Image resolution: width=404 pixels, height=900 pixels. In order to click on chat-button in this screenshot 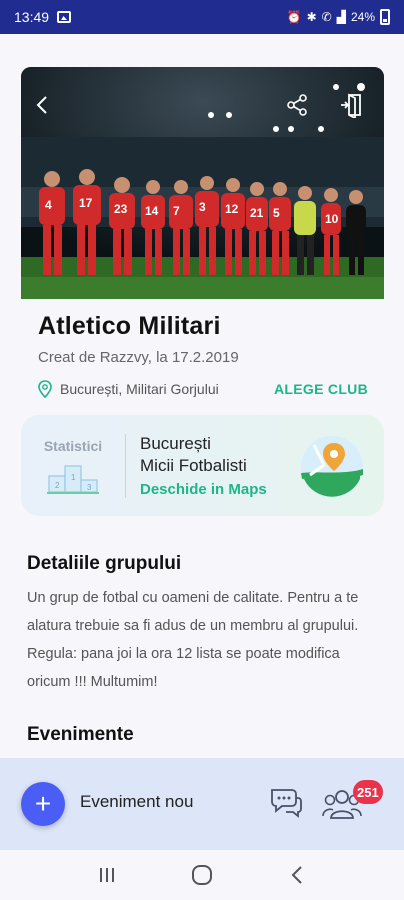, I will do `click(286, 802)`.